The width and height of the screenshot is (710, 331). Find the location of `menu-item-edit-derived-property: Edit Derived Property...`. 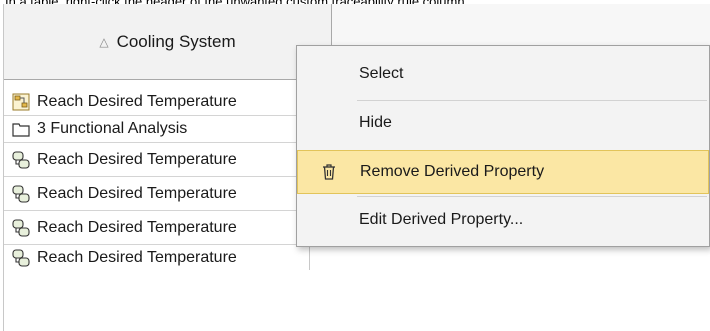

menu-item-edit-derived-property: Edit Derived Property... is located at coordinates (503, 220).